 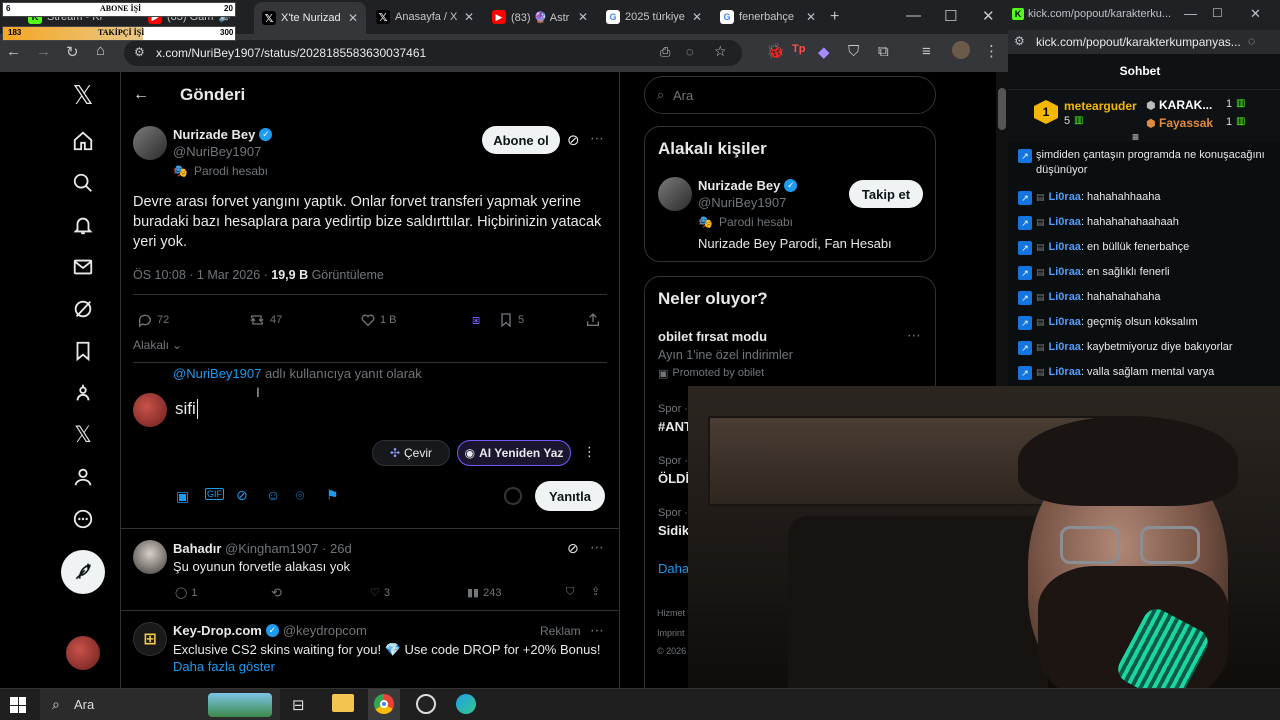 I want to click on translate-button: ✣ Çevir, so click(x=411, y=453).